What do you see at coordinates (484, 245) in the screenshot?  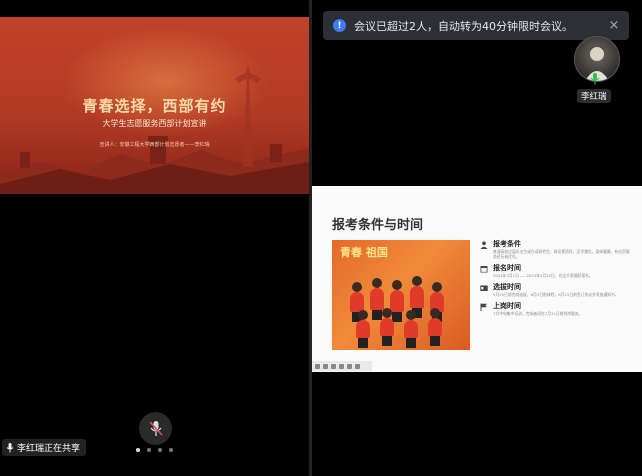 I see `user-icon` at bounding box center [484, 245].